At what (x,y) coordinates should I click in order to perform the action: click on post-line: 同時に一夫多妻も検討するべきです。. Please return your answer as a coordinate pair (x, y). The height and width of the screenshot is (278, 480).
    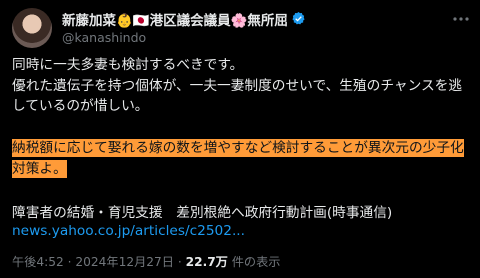
    Looking at the image, I should click on (128, 65).